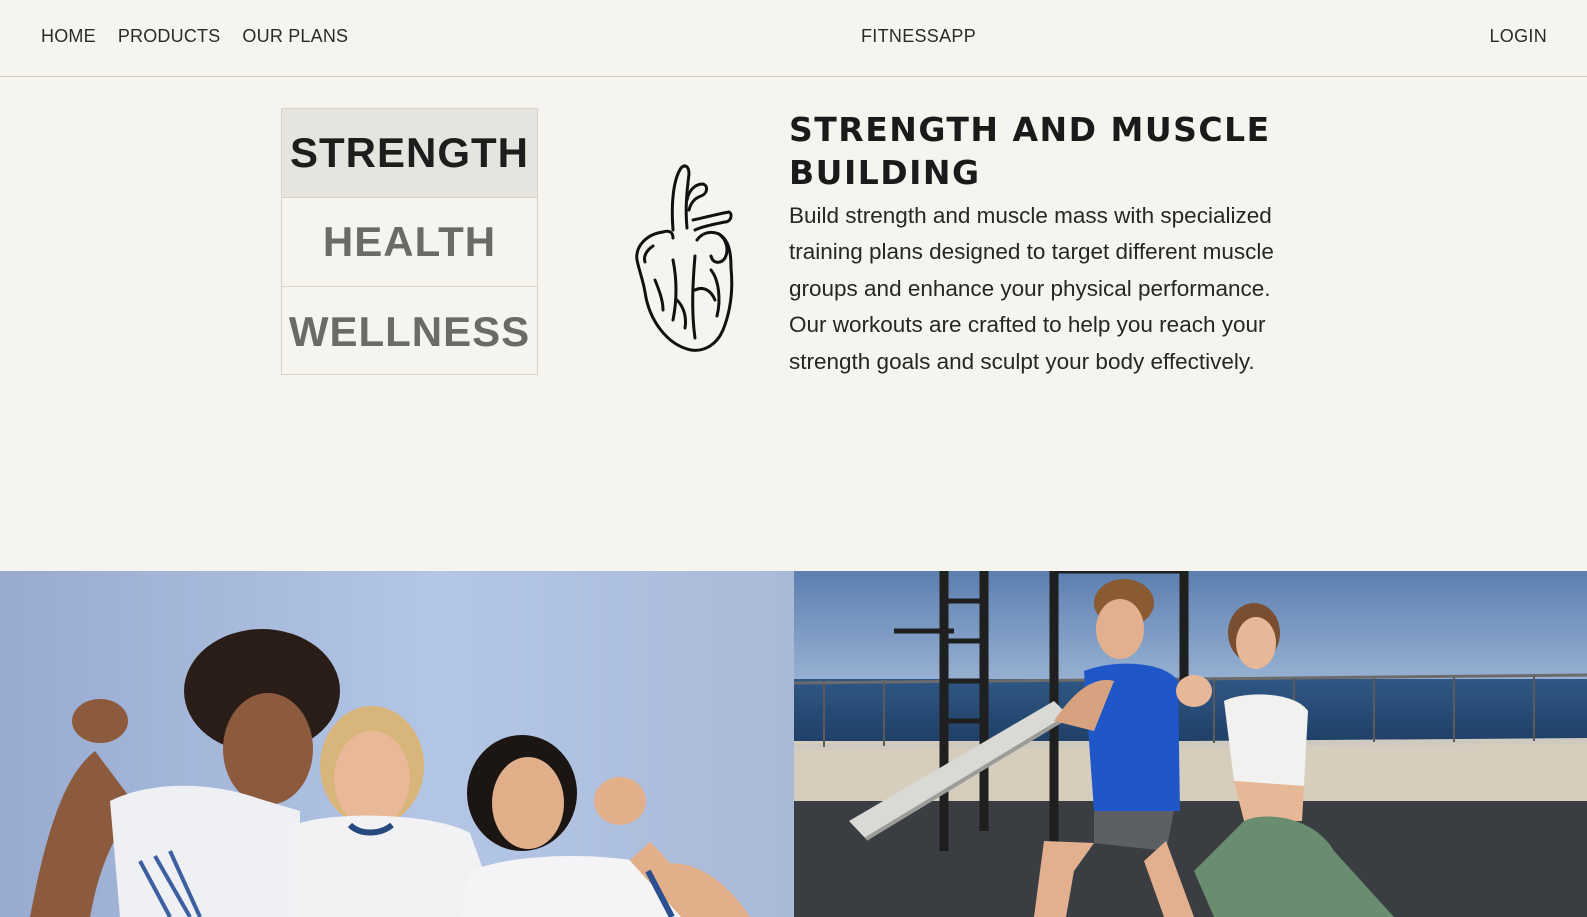 The width and height of the screenshot is (1587, 917). Describe the element at coordinates (169, 36) in the screenshot. I see `nav-products-link: PRODUCTS` at that location.